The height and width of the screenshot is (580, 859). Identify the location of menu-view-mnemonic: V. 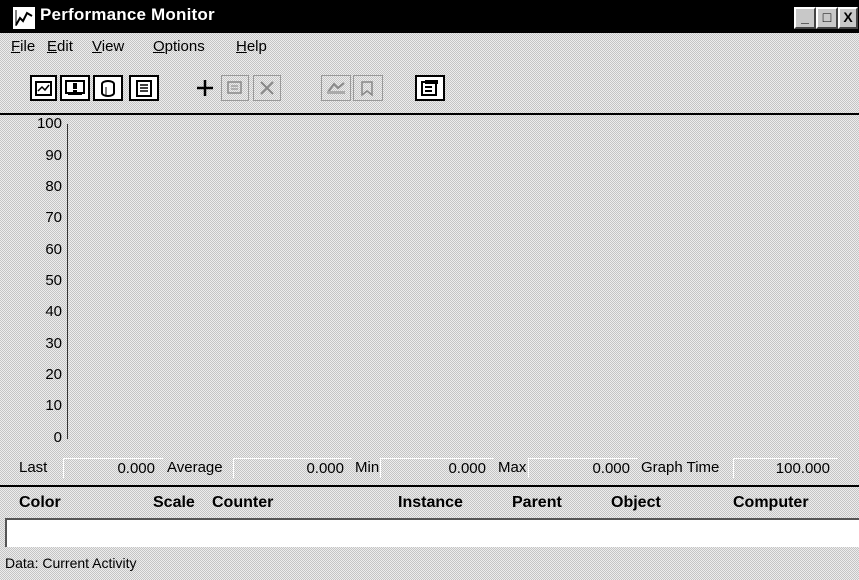
(97, 46).